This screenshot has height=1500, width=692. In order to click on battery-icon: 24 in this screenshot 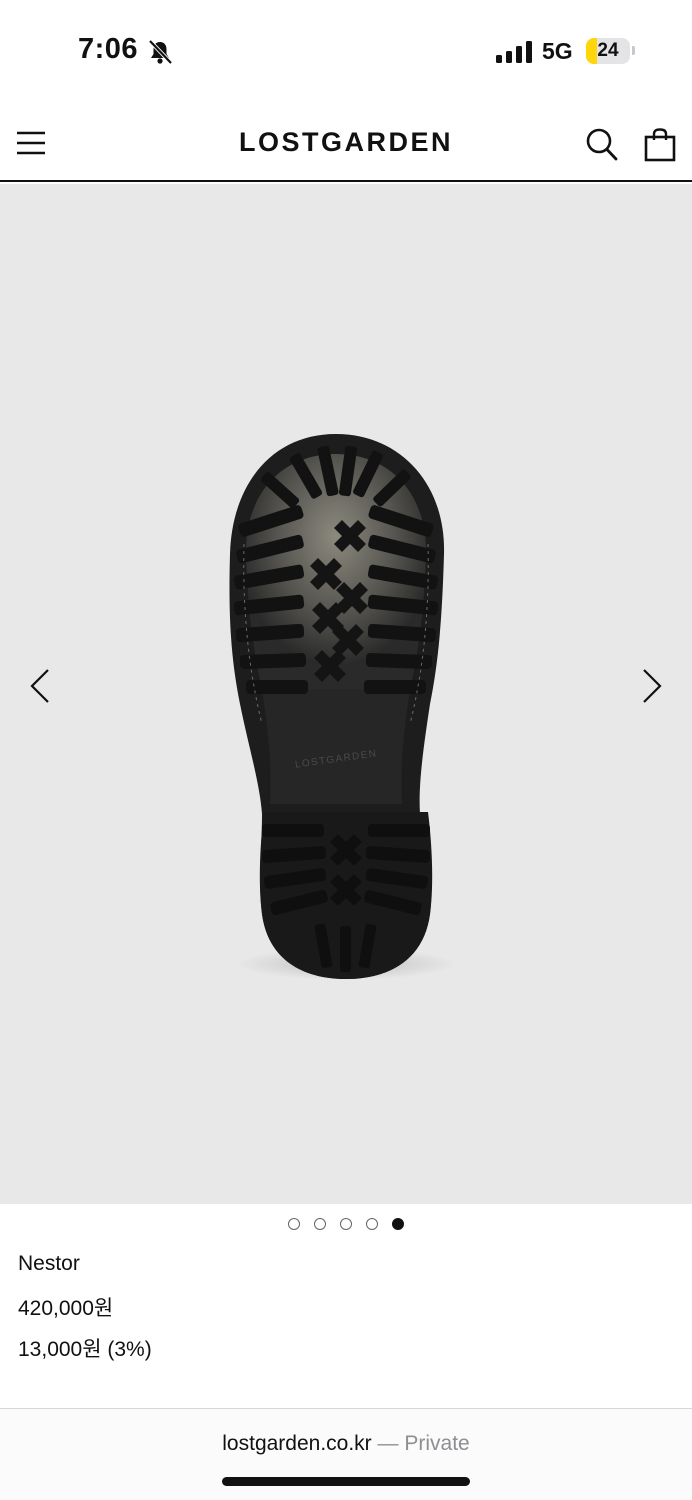, I will do `click(608, 51)`.